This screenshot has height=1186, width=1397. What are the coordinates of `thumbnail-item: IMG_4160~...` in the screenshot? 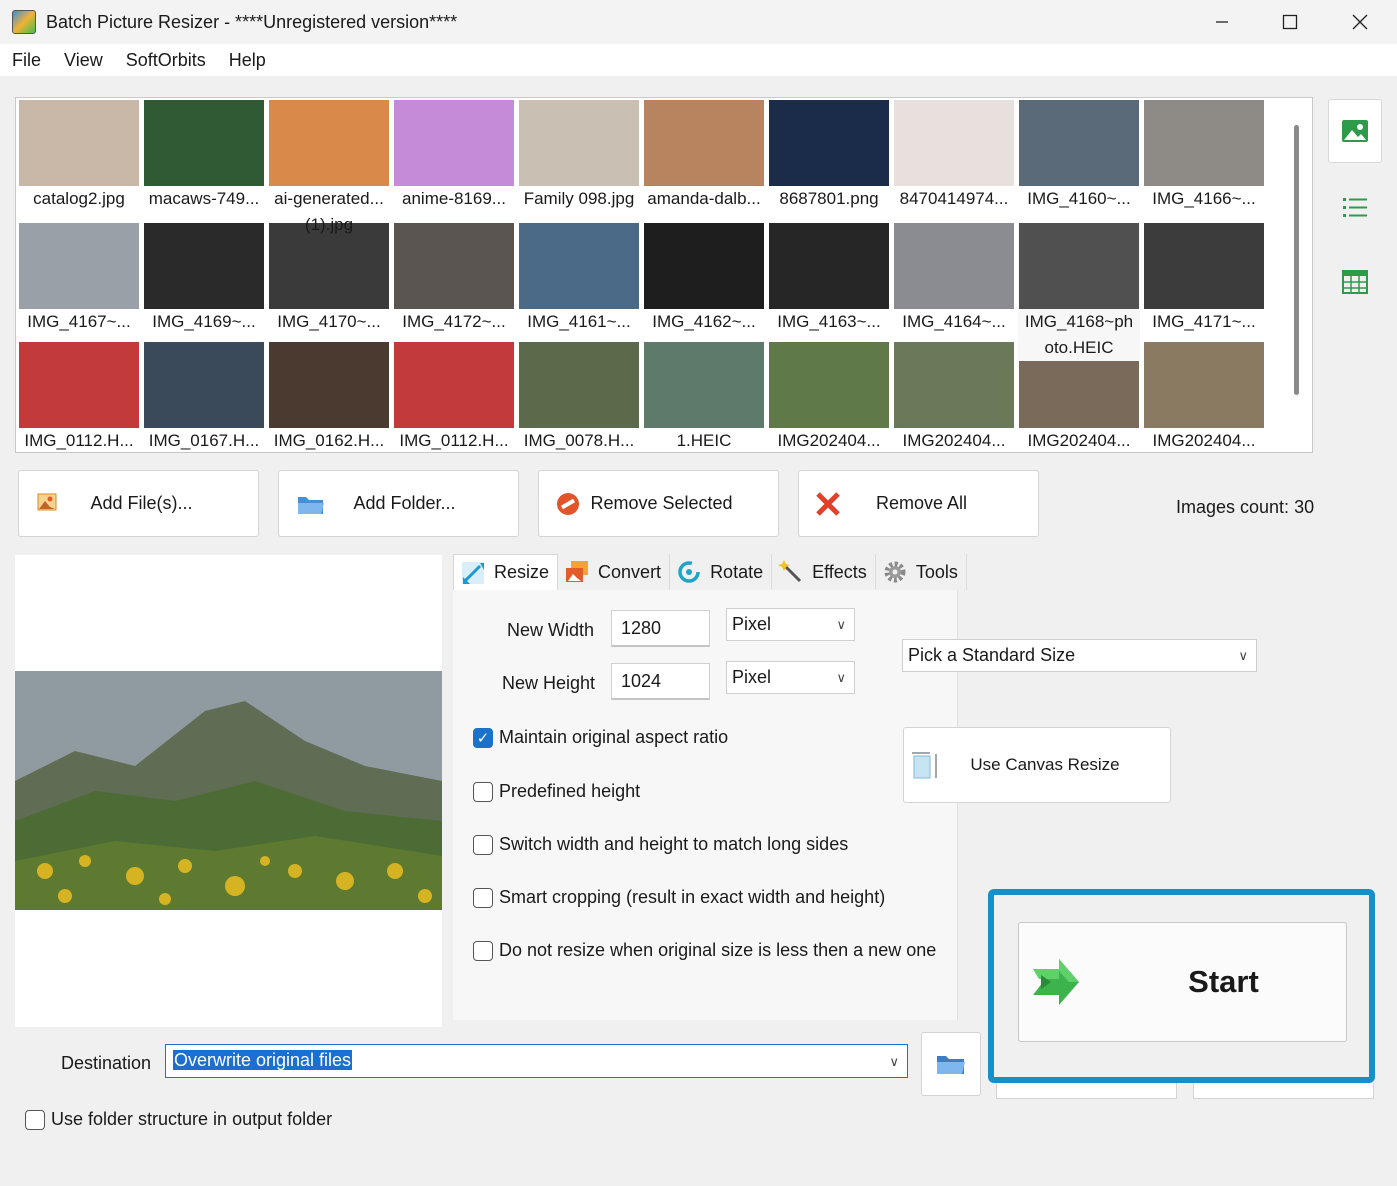 It's located at (1079, 156).